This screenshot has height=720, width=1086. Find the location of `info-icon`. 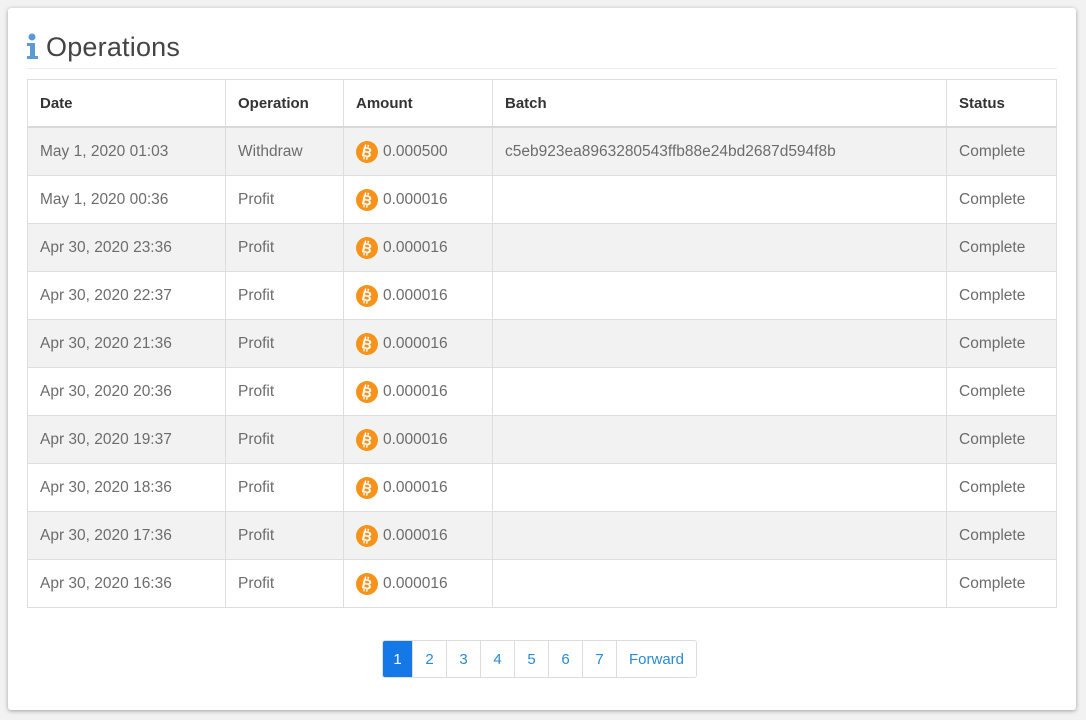

info-icon is located at coordinates (33, 47).